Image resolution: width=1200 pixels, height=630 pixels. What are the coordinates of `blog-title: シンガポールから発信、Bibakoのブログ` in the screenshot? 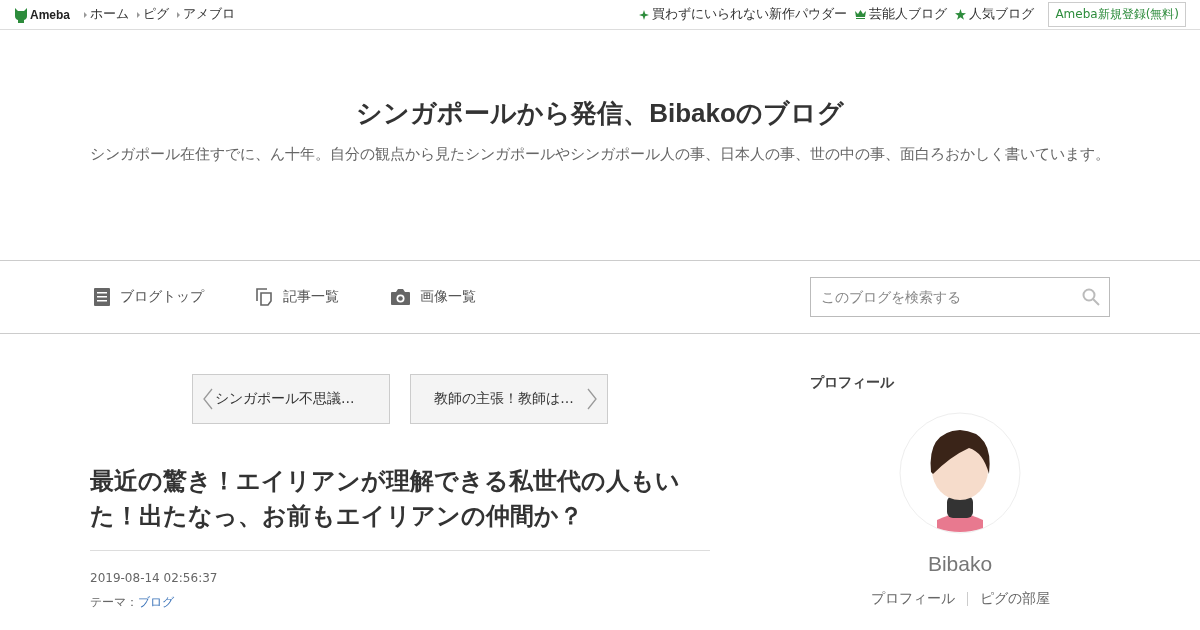 It's located at (600, 113).